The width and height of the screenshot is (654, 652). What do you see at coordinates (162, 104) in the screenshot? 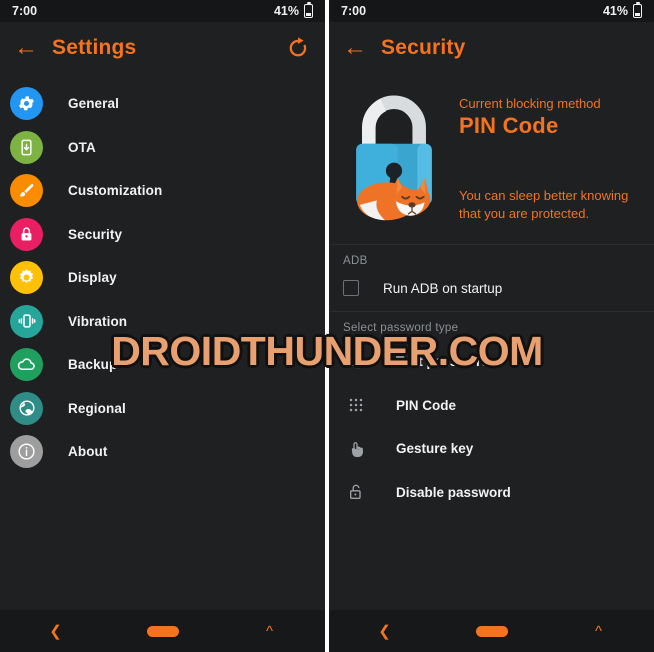
I see `sidebar-item-general: General` at bounding box center [162, 104].